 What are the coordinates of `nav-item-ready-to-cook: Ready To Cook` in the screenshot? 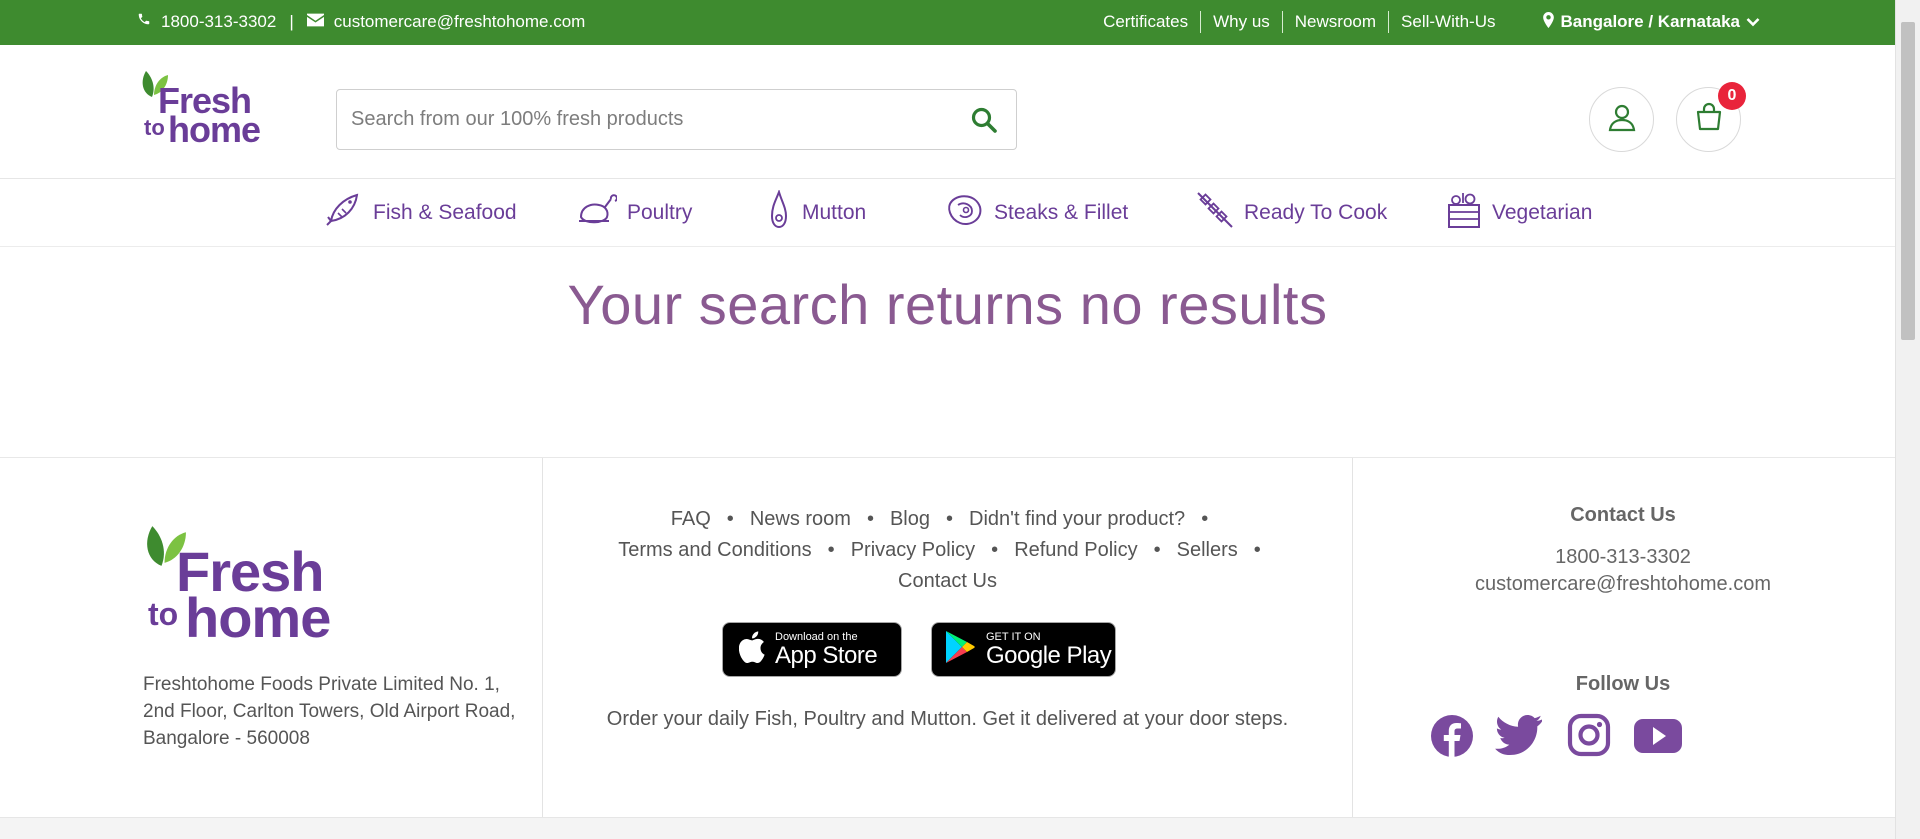 It's located at (1292, 213).